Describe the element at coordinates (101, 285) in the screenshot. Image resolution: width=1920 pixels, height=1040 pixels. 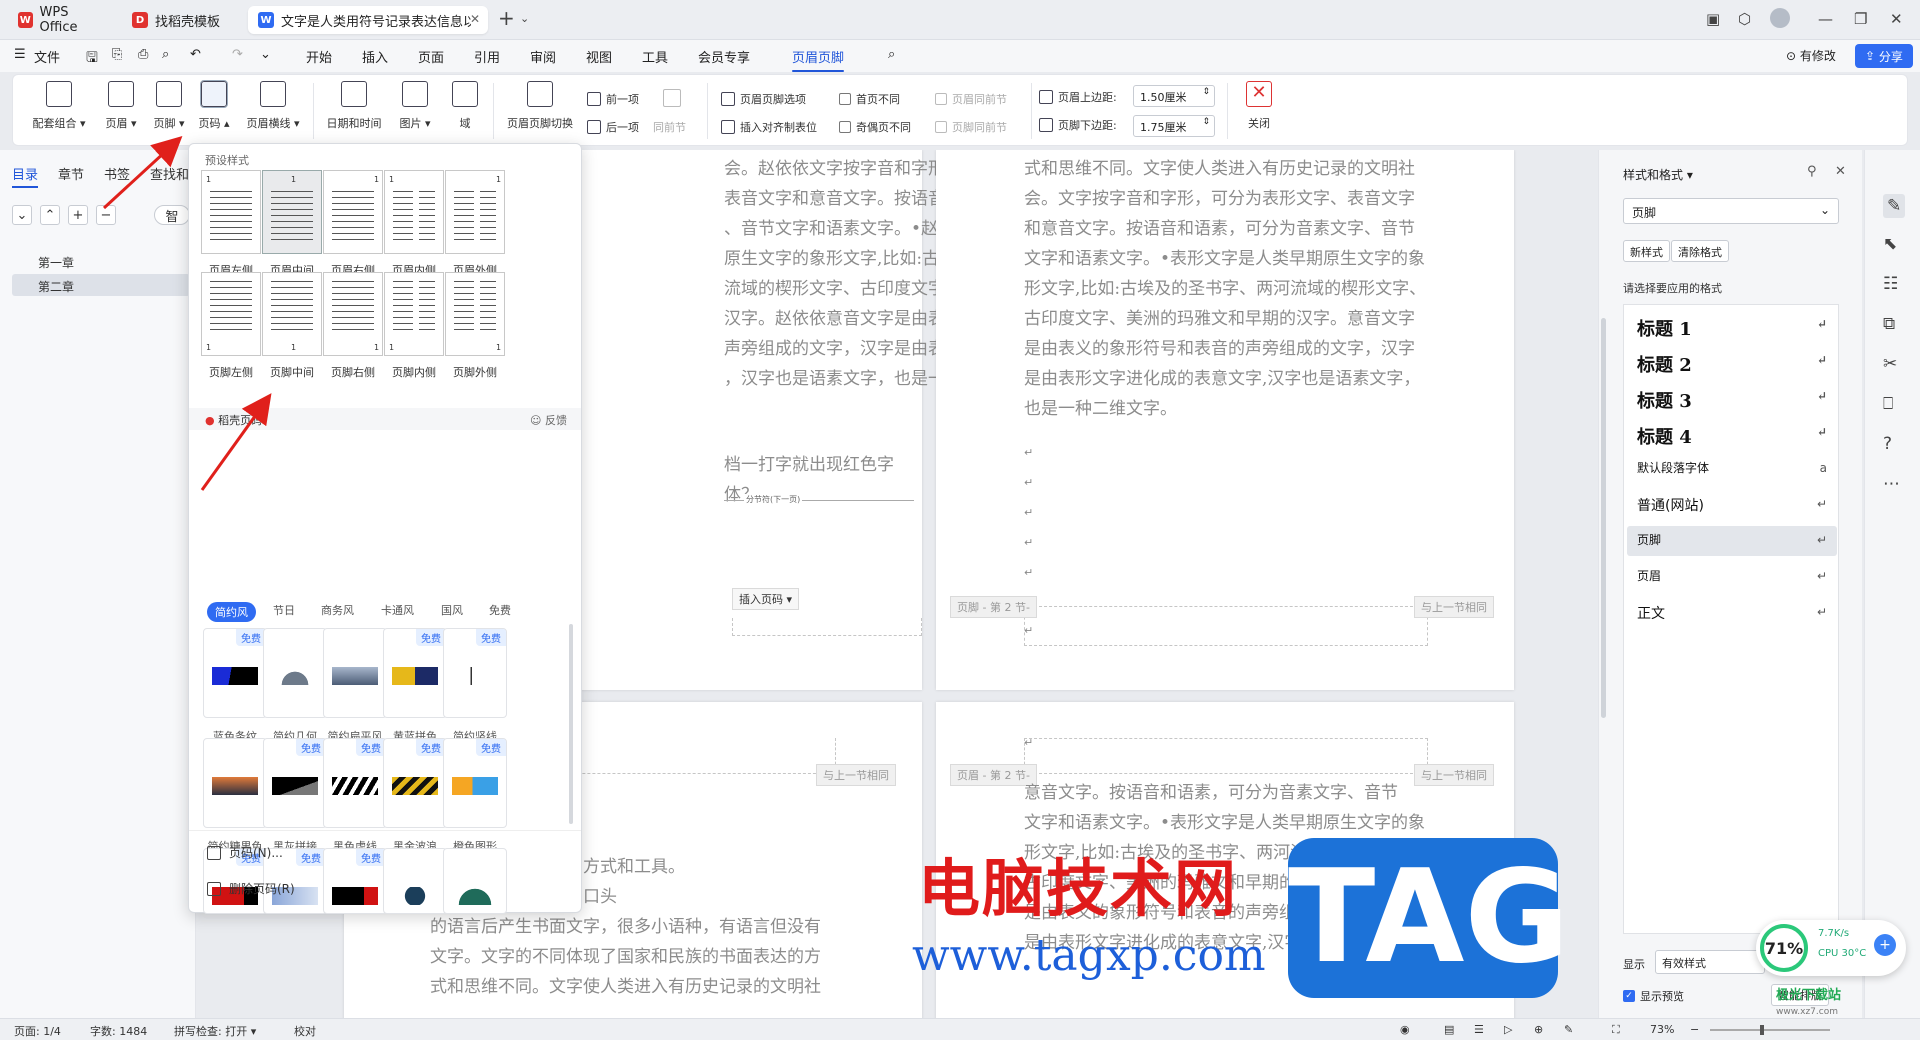
I see `outline-item-chapter-2: 第二章` at that location.